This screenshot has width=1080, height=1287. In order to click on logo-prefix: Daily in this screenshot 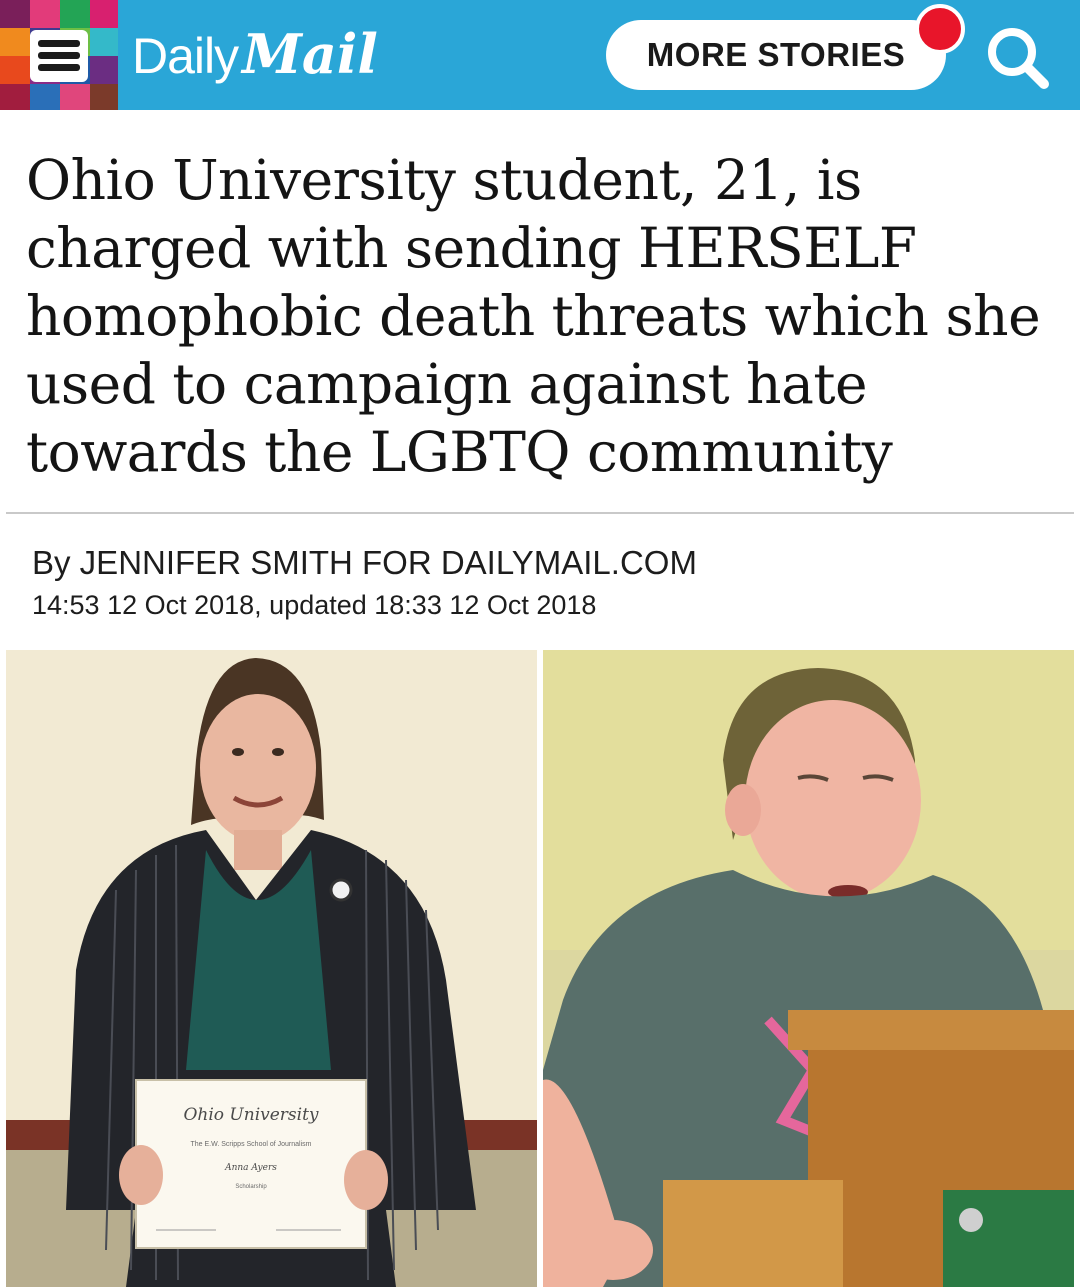, I will do `click(185, 56)`.